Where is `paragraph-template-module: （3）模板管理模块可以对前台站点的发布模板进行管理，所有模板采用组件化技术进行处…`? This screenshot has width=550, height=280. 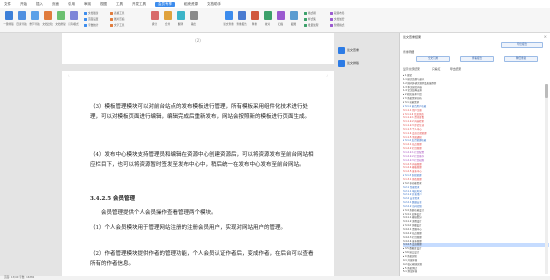 paragraph-template-module: （3）模板管理模块可以对前台站点的发布模板进行管理，所有模板采用组件化技术进行处… is located at coordinates (203, 112).